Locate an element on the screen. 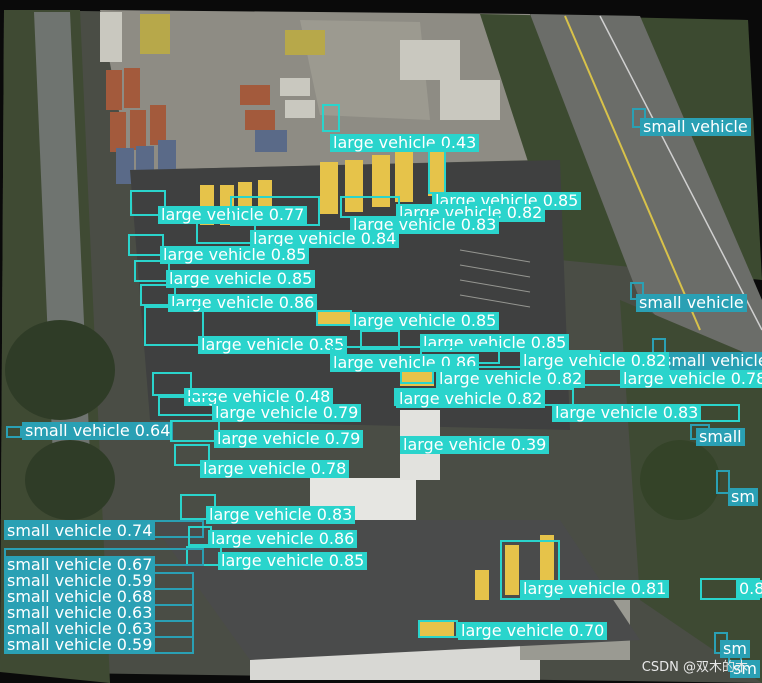 This screenshot has height=683, width=762. detection-label: small is located at coordinates (720, 437).